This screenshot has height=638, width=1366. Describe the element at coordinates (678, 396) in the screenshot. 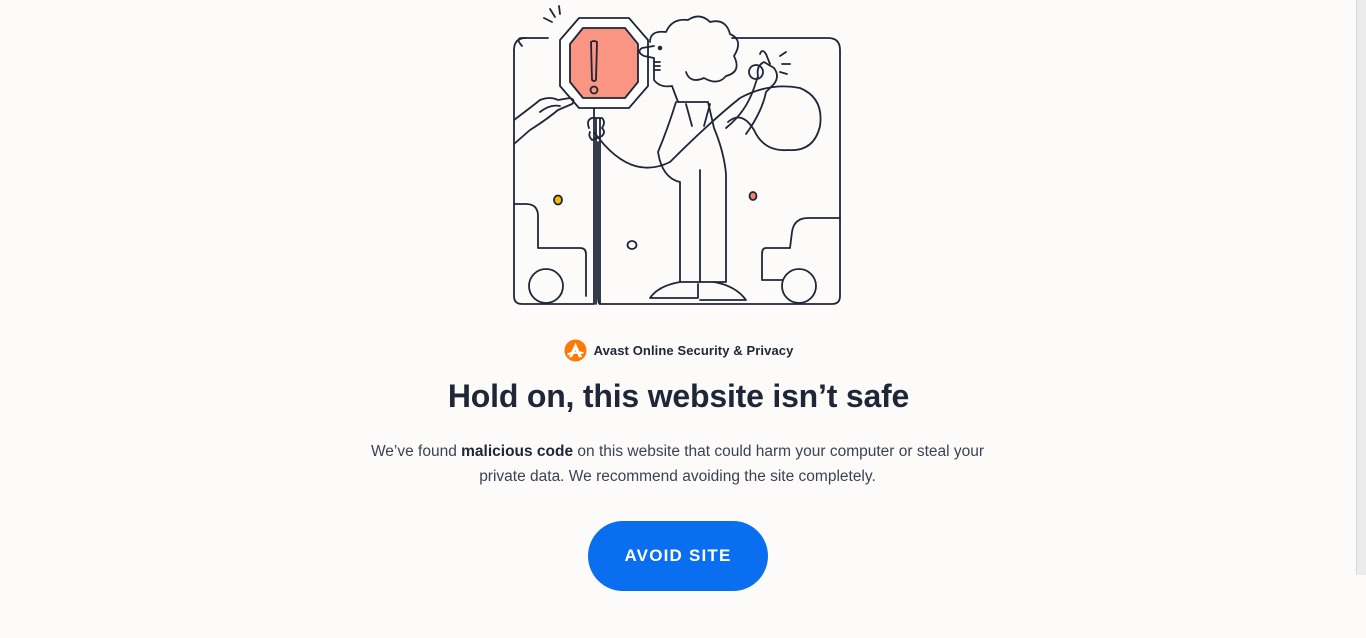

I see `page-title: Hold on, this website isn’t safe` at that location.